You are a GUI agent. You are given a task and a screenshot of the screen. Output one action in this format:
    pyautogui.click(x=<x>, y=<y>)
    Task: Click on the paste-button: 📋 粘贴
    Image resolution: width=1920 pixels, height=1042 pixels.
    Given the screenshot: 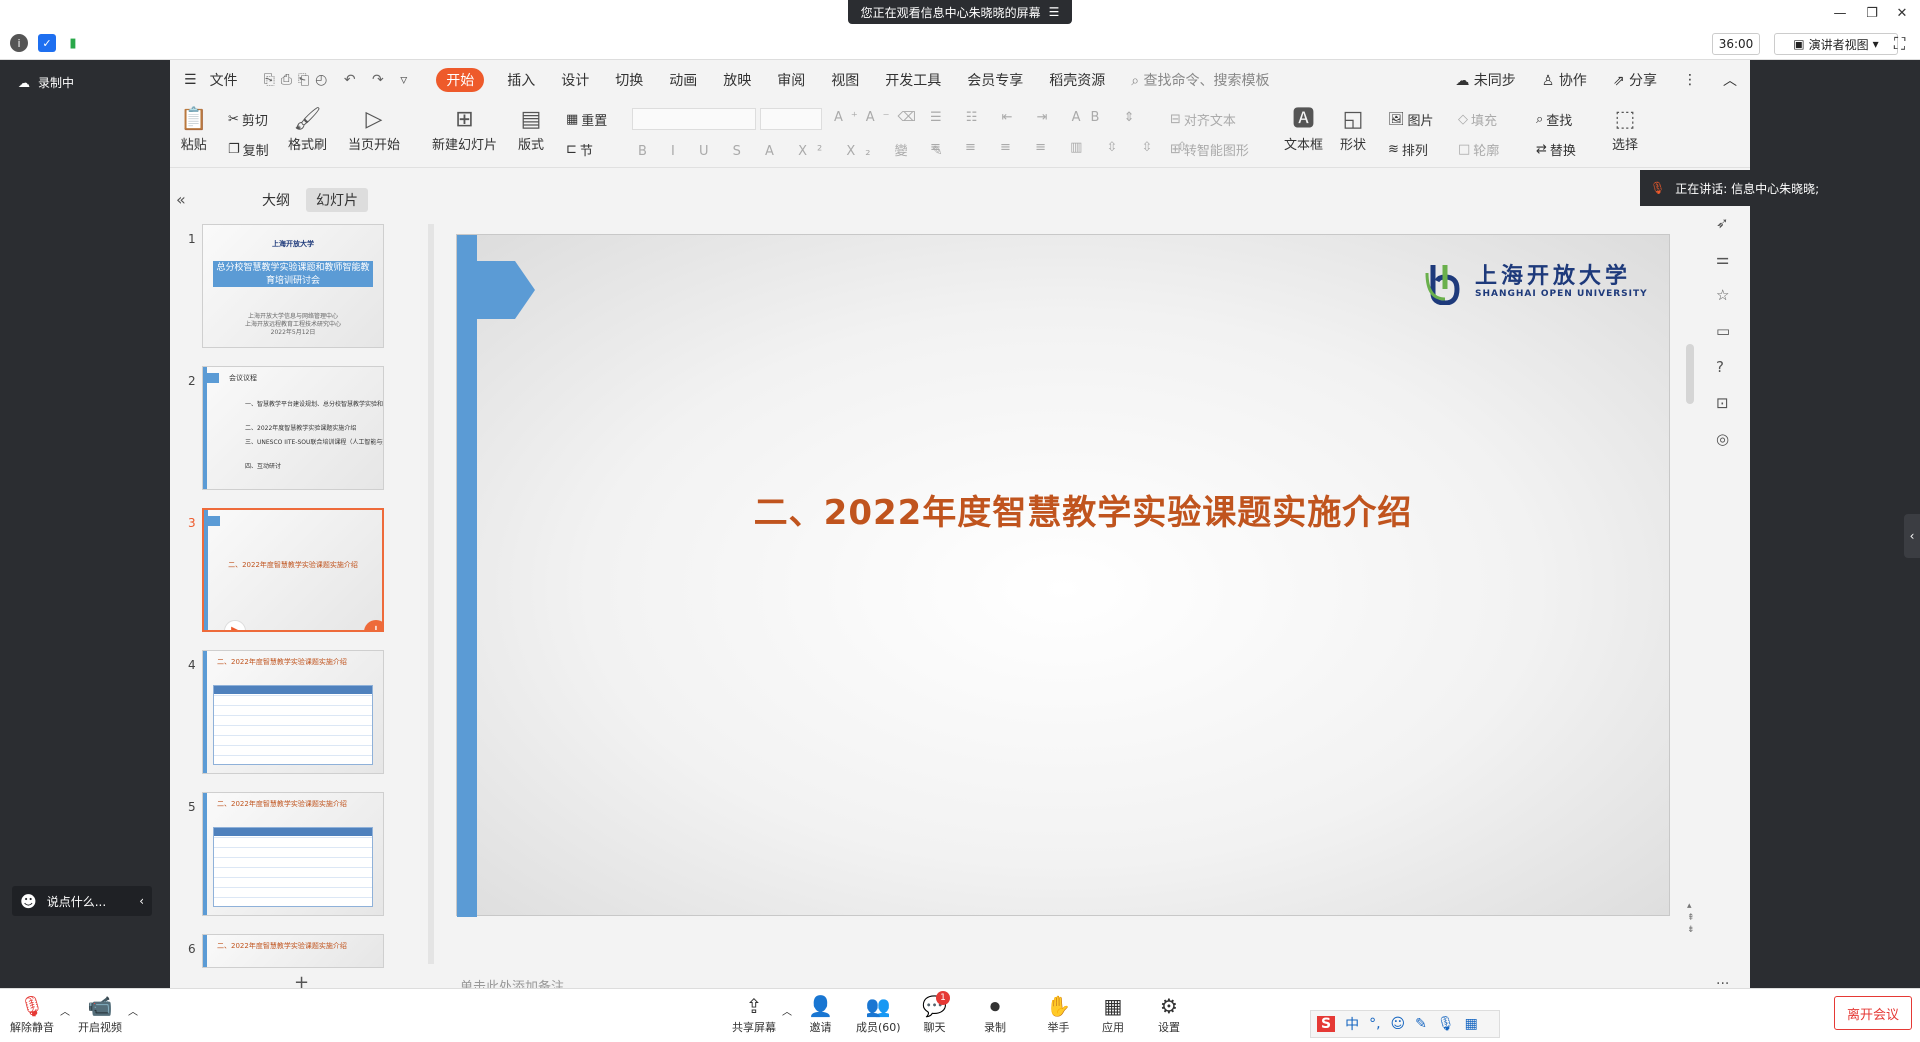 What is the action you would take?
    pyautogui.click(x=193, y=129)
    